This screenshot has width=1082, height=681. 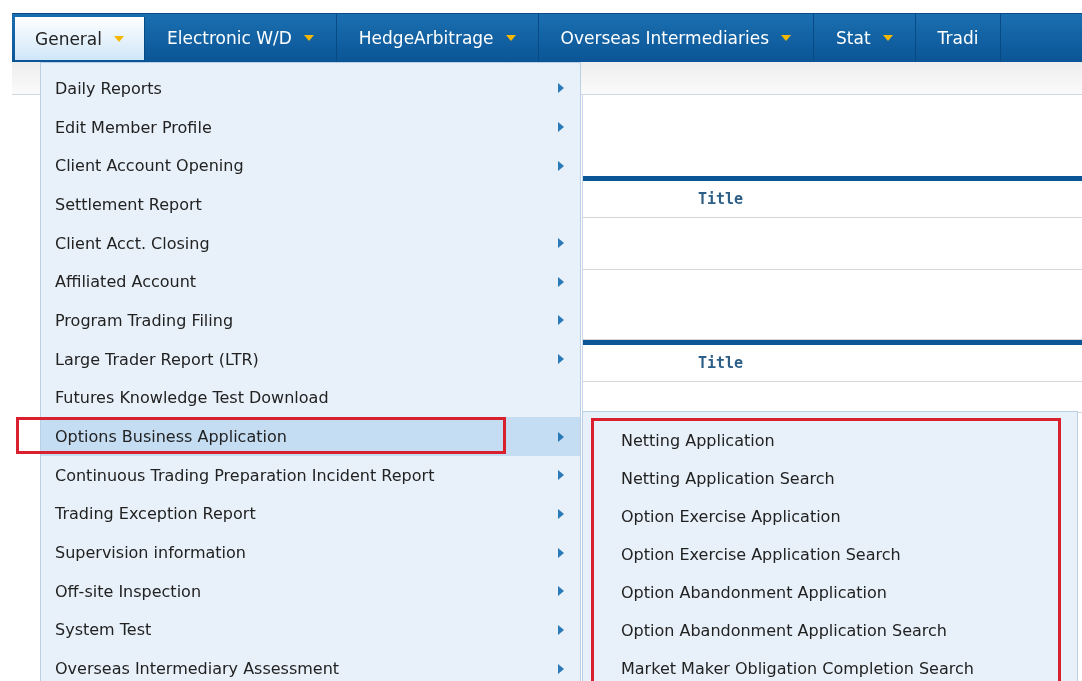 What do you see at coordinates (839, 630) in the screenshot?
I see `submenu-item: Option Abandonment Application Search` at bounding box center [839, 630].